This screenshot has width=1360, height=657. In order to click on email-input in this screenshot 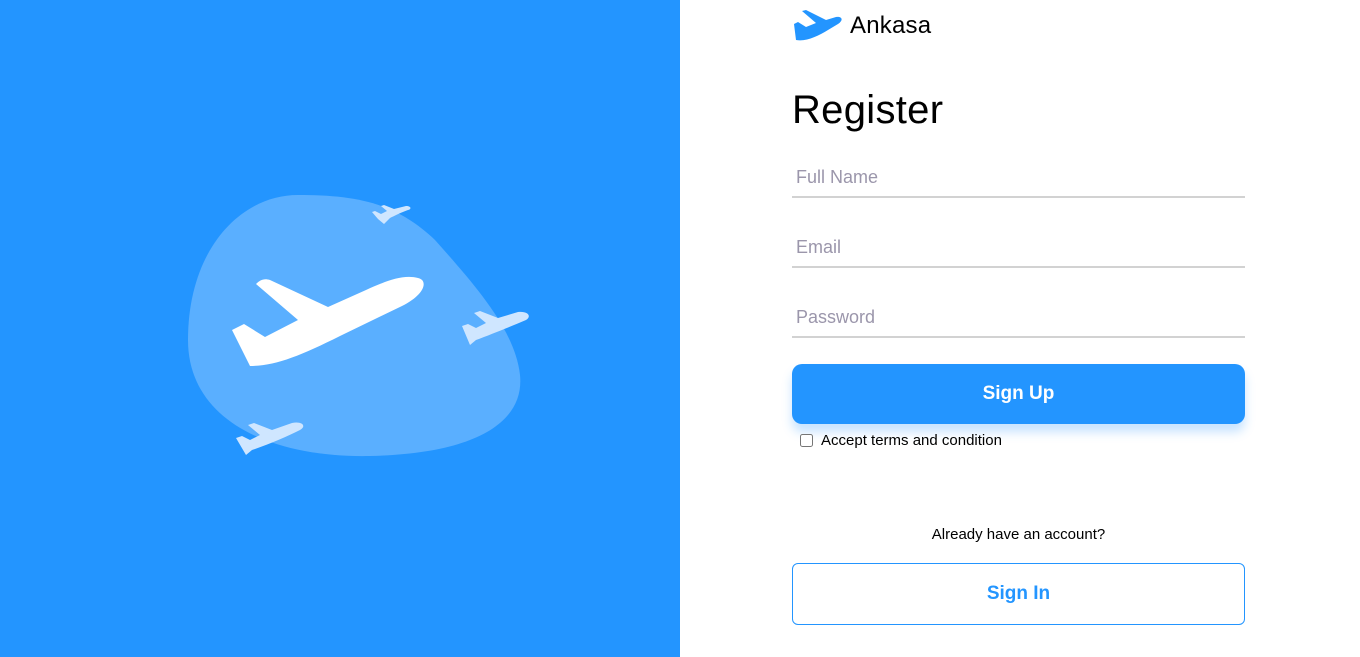, I will do `click(1018, 248)`.